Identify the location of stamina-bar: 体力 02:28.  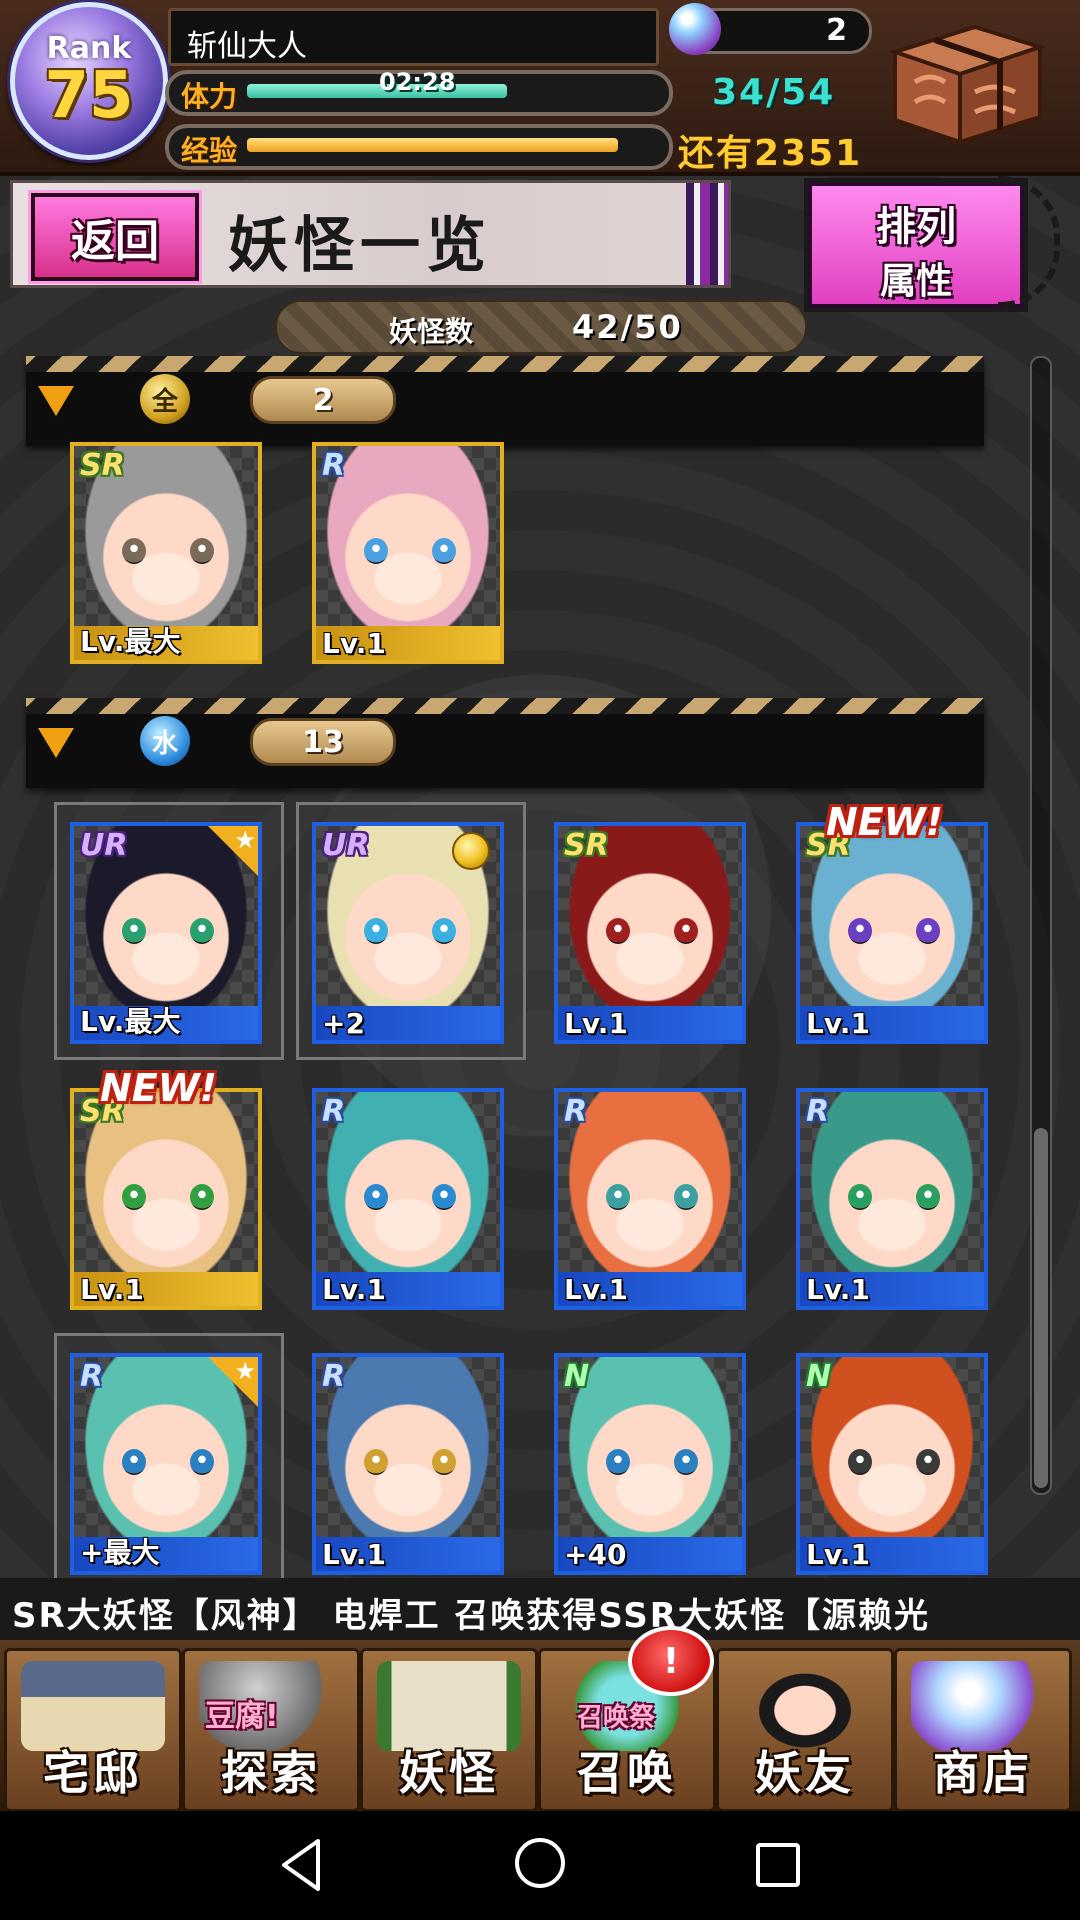
(419, 92).